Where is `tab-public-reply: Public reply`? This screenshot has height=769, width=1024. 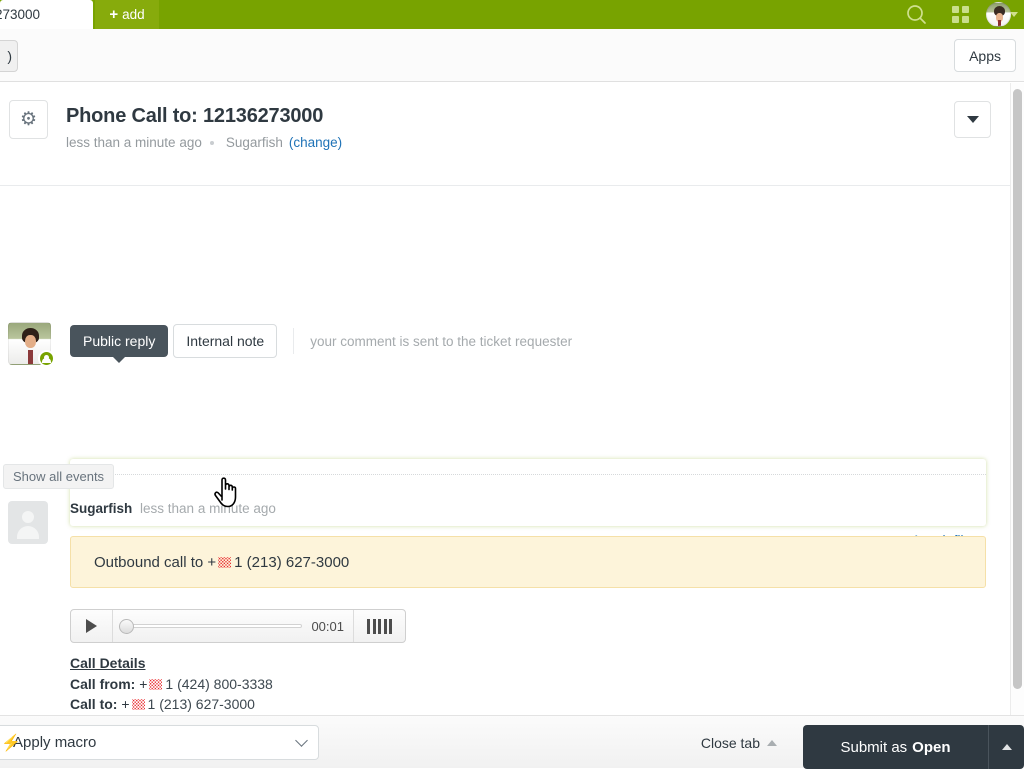
tab-public-reply: Public reply is located at coordinates (119, 341).